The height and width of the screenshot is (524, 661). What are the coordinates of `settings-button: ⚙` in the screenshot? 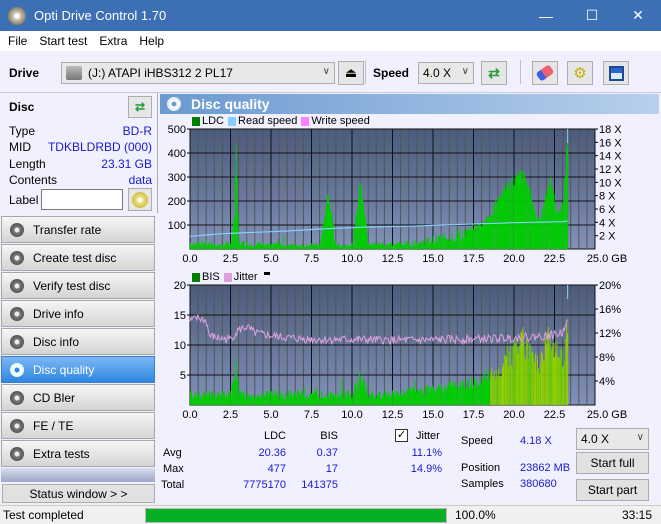 It's located at (580, 73).